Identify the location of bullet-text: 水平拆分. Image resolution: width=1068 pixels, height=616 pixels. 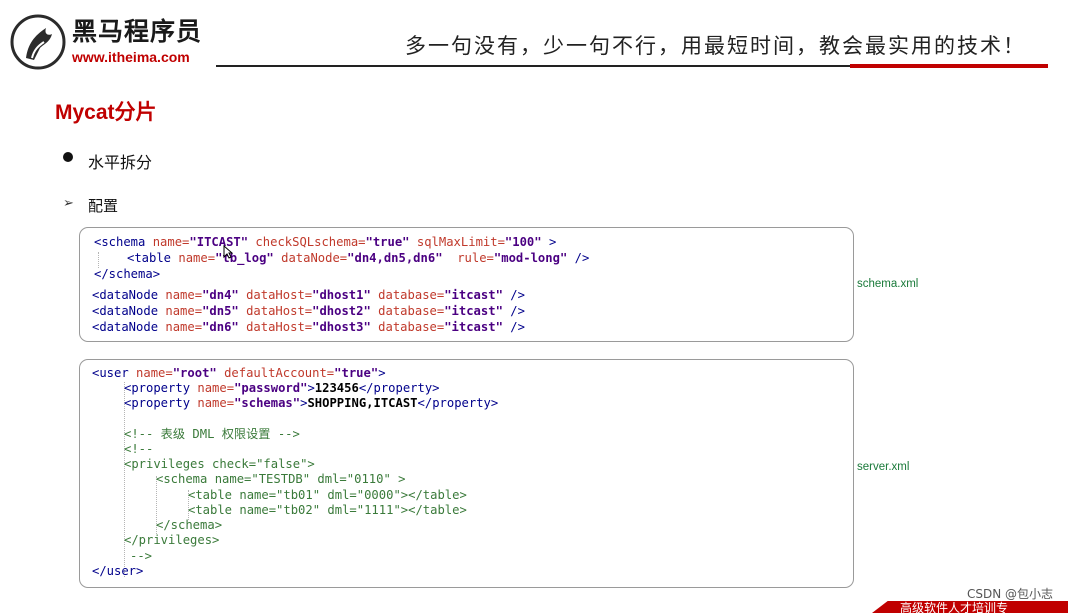
(120, 162).